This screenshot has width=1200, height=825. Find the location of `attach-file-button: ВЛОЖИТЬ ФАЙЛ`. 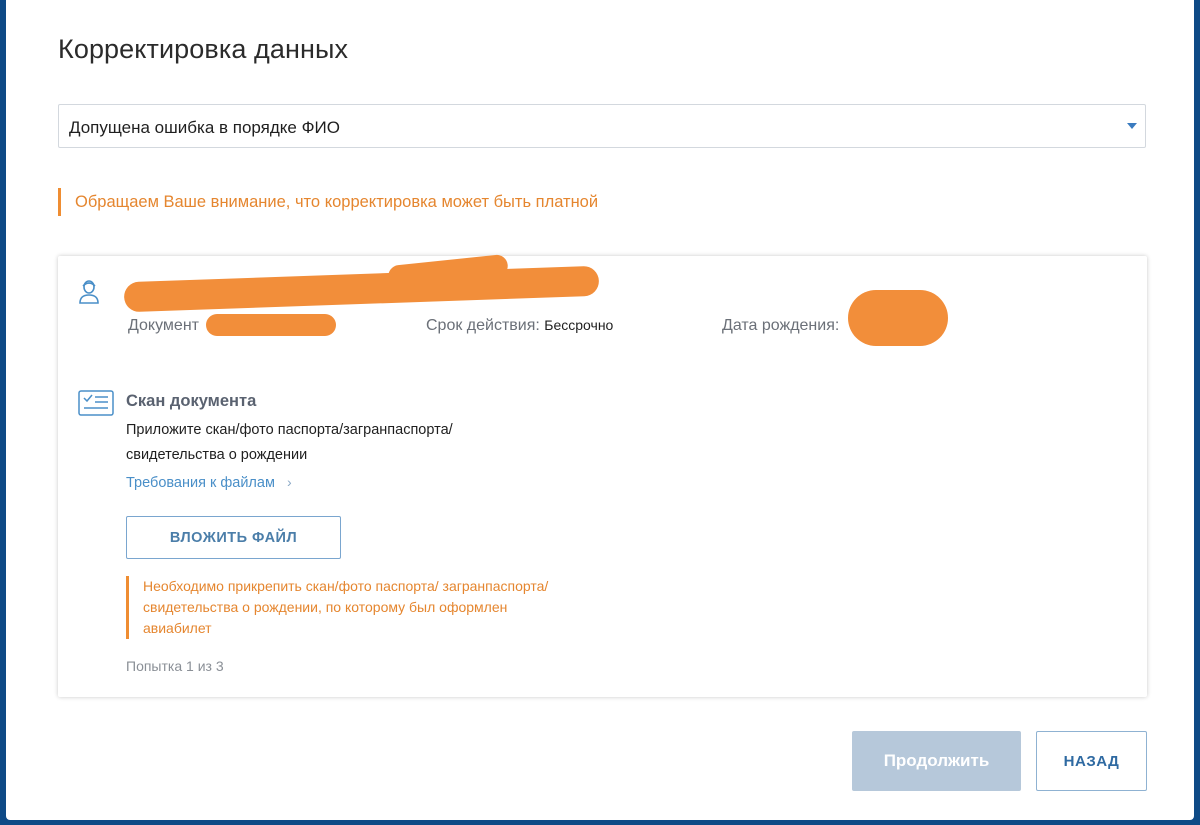

attach-file-button: ВЛОЖИТЬ ФАЙЛ is located at coordinates (233, 537).